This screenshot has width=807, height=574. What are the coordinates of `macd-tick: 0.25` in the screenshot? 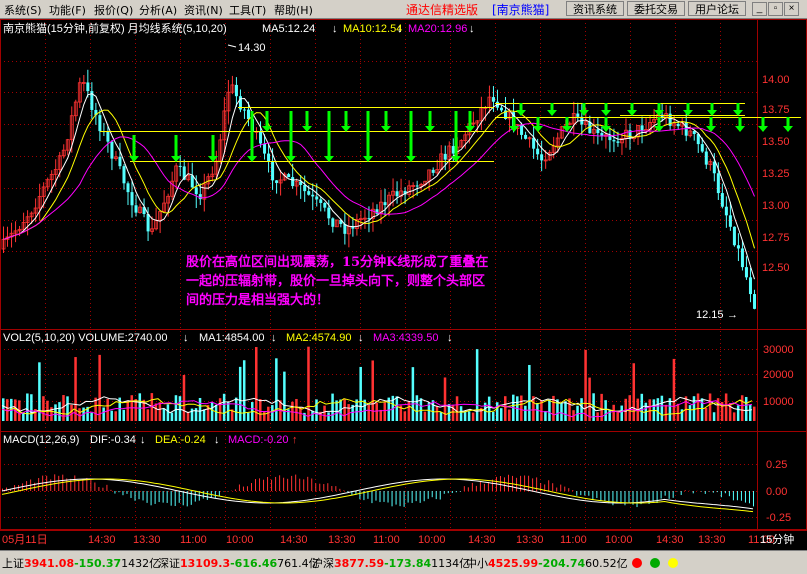 It's located at (776, 465).